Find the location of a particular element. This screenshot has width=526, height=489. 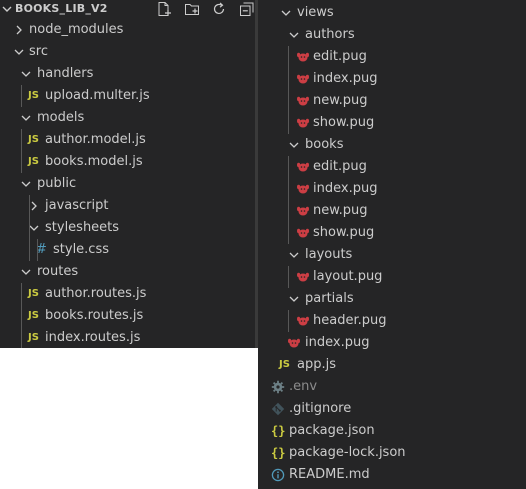

folder-item: node_modules is located at coordinates (129, 30).